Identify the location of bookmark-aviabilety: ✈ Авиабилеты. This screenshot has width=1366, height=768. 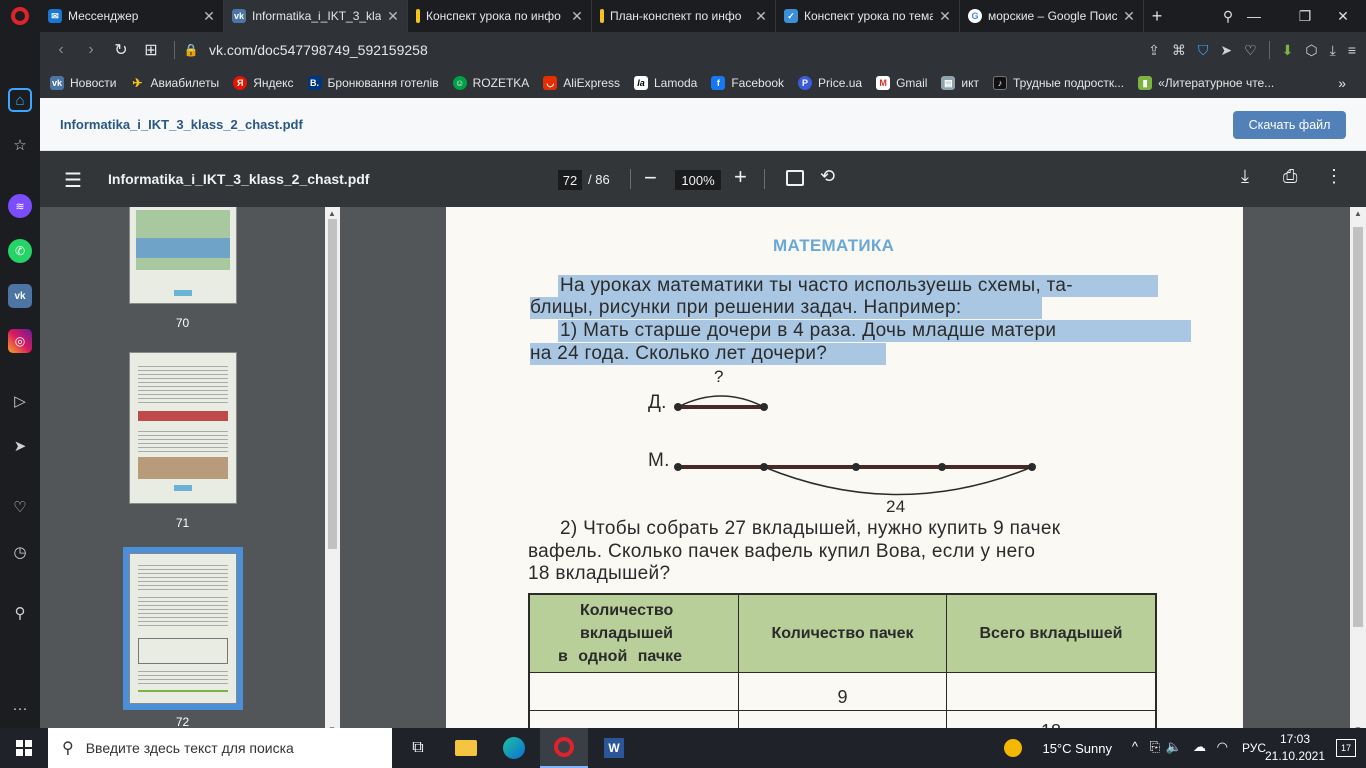
(174, 83).